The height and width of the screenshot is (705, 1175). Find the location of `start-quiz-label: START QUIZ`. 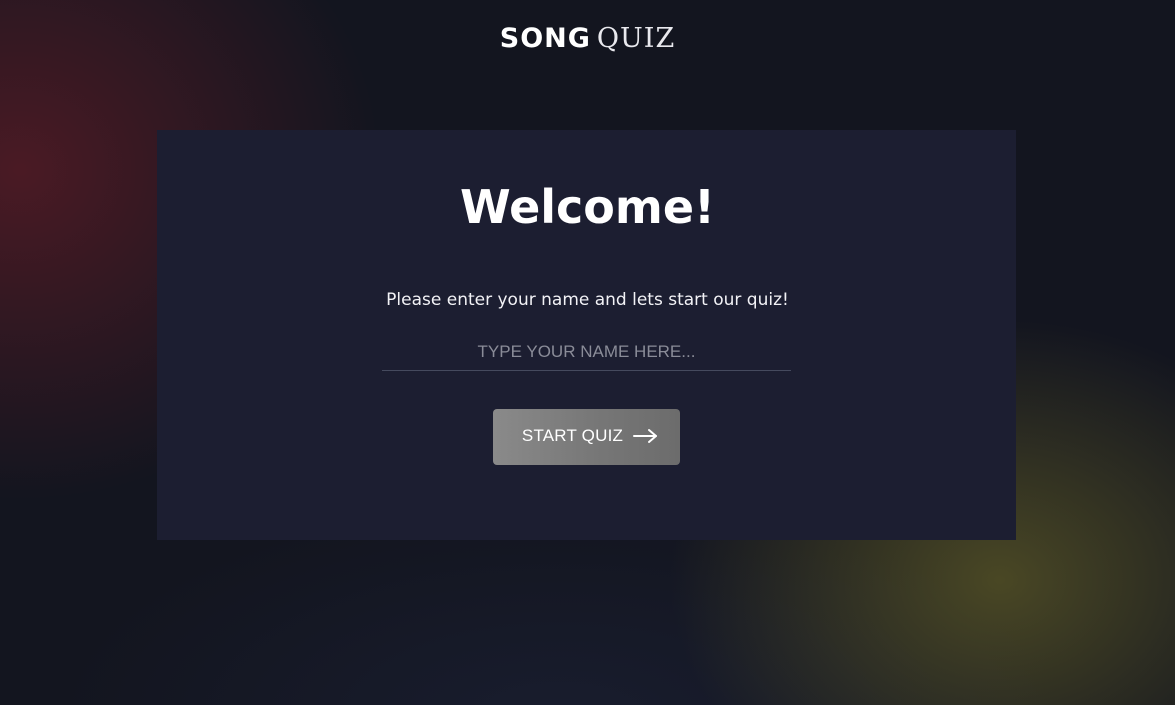

start-quiz-label: START QUIZ is located at coordinates (572, 435).